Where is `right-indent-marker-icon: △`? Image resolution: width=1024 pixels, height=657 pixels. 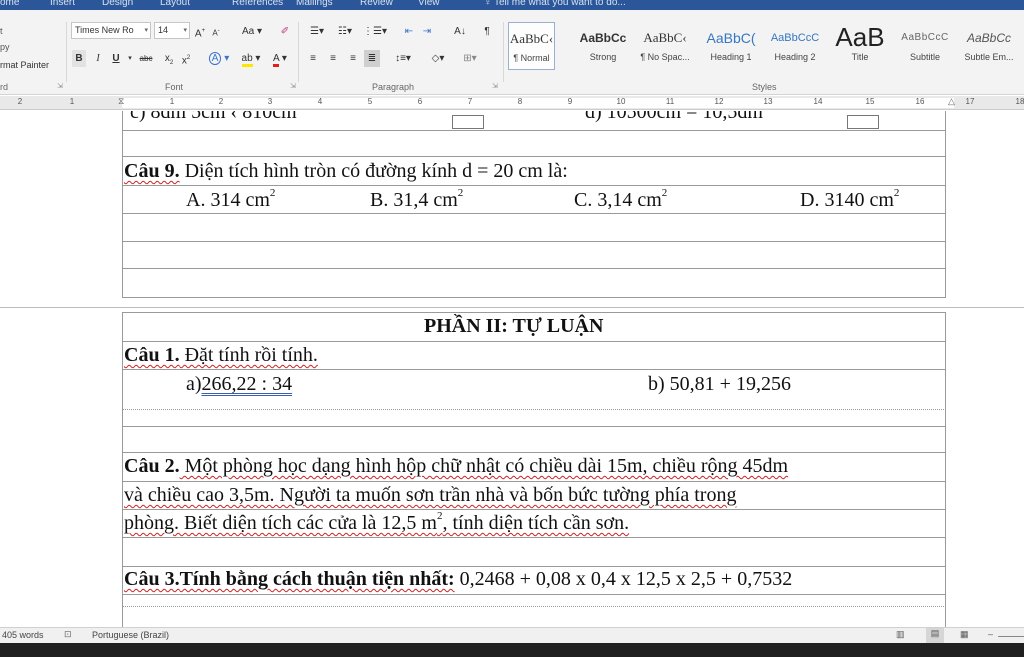 right-indent-marker-icon: △ is located at coordinates (951, 101).